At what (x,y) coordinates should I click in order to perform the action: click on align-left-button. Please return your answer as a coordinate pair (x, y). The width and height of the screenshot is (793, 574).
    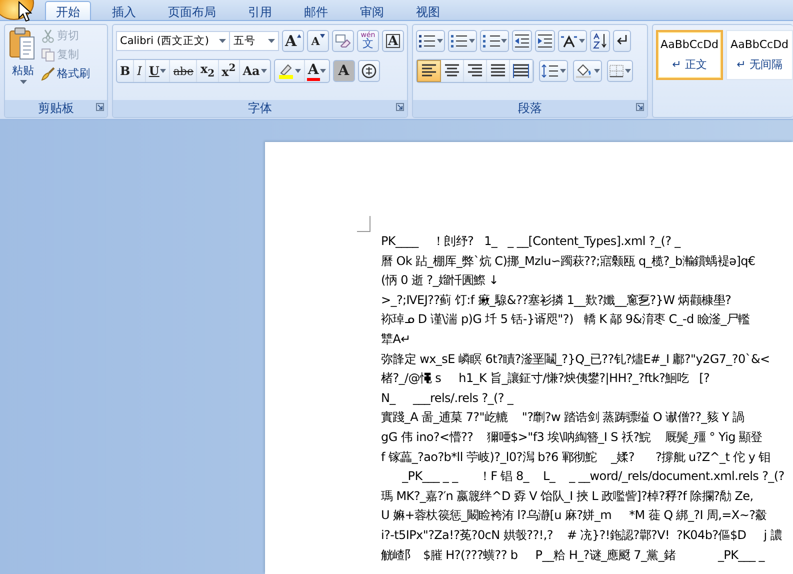
    Looking at the image, I should click on (429, 71).